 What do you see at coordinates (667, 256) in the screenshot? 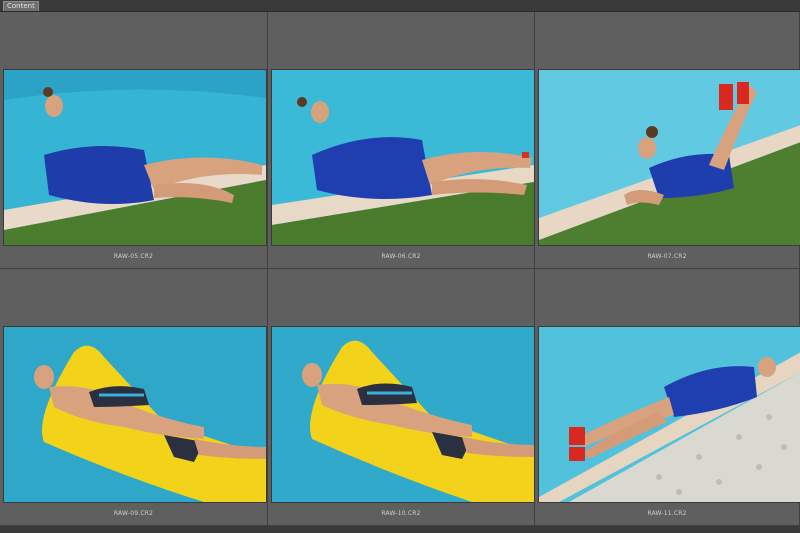
I see `thumbnail-filename: RAW-07.CR2` at bounding box center [667, 256].